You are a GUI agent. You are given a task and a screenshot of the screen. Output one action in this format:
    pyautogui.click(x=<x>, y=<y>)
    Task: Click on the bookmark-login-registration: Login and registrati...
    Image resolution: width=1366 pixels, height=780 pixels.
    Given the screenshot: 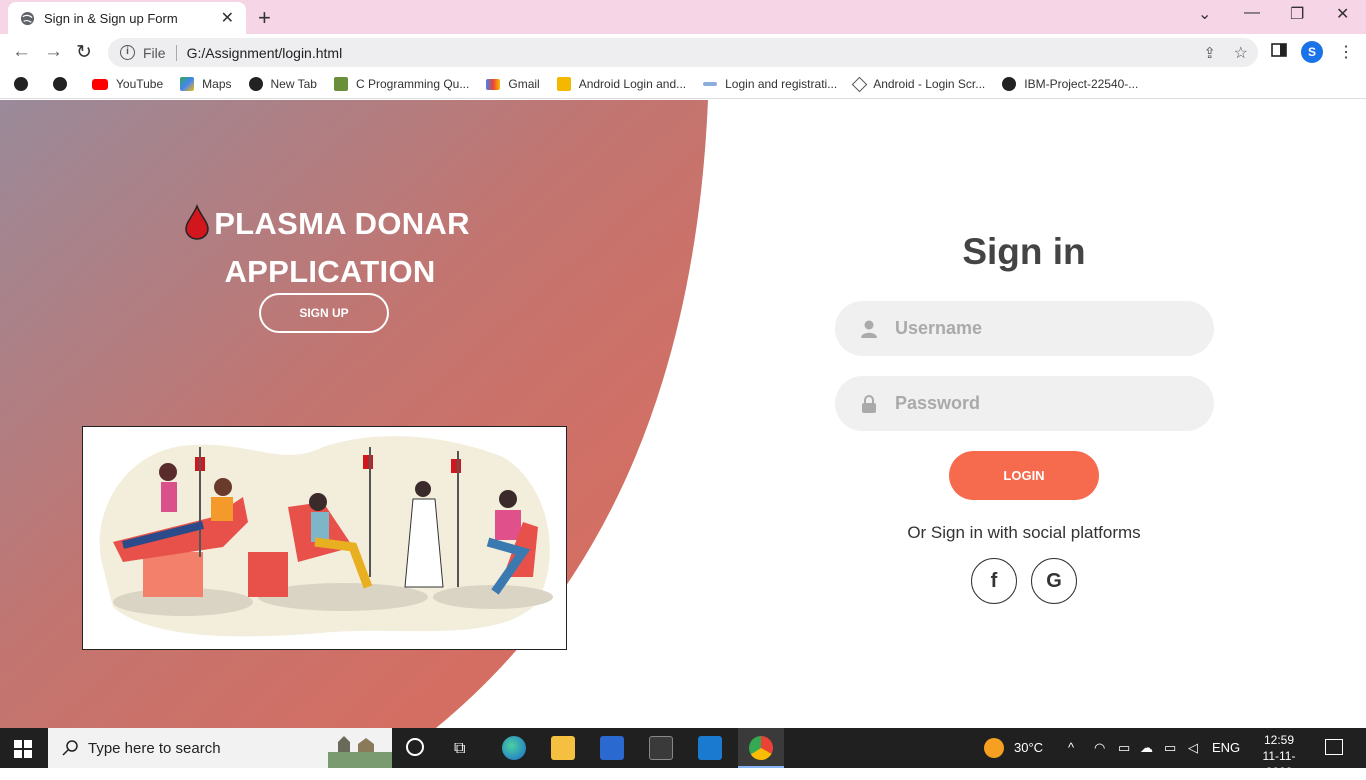 What is the action you would take?
    pyautogui.click(x=770, y=84)
    